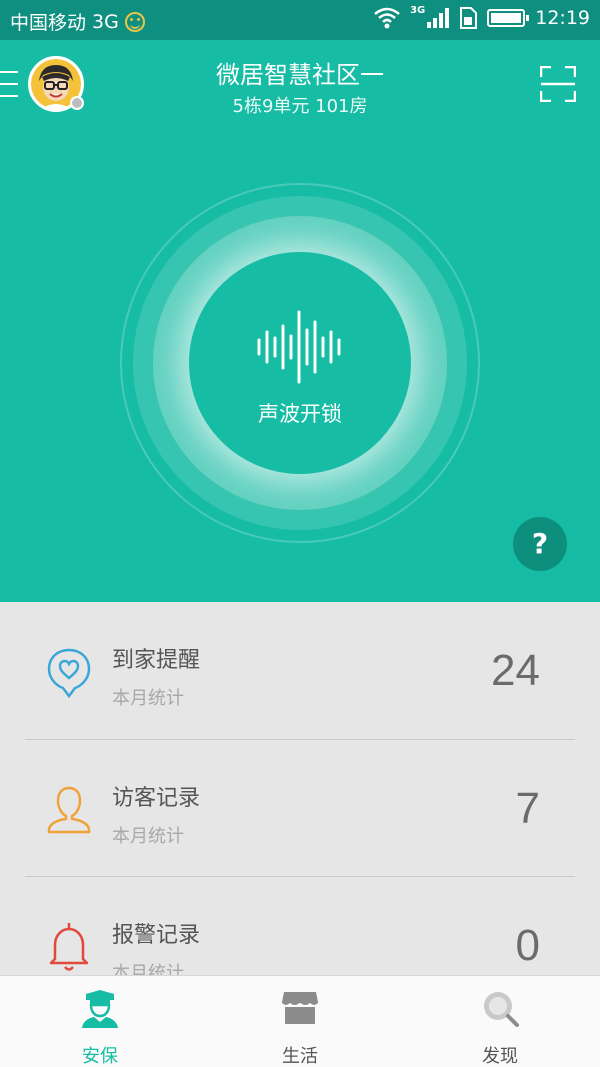 The width and height of the screenshot is (600, 1067). I want to click on person-icon, so click(69, 810).